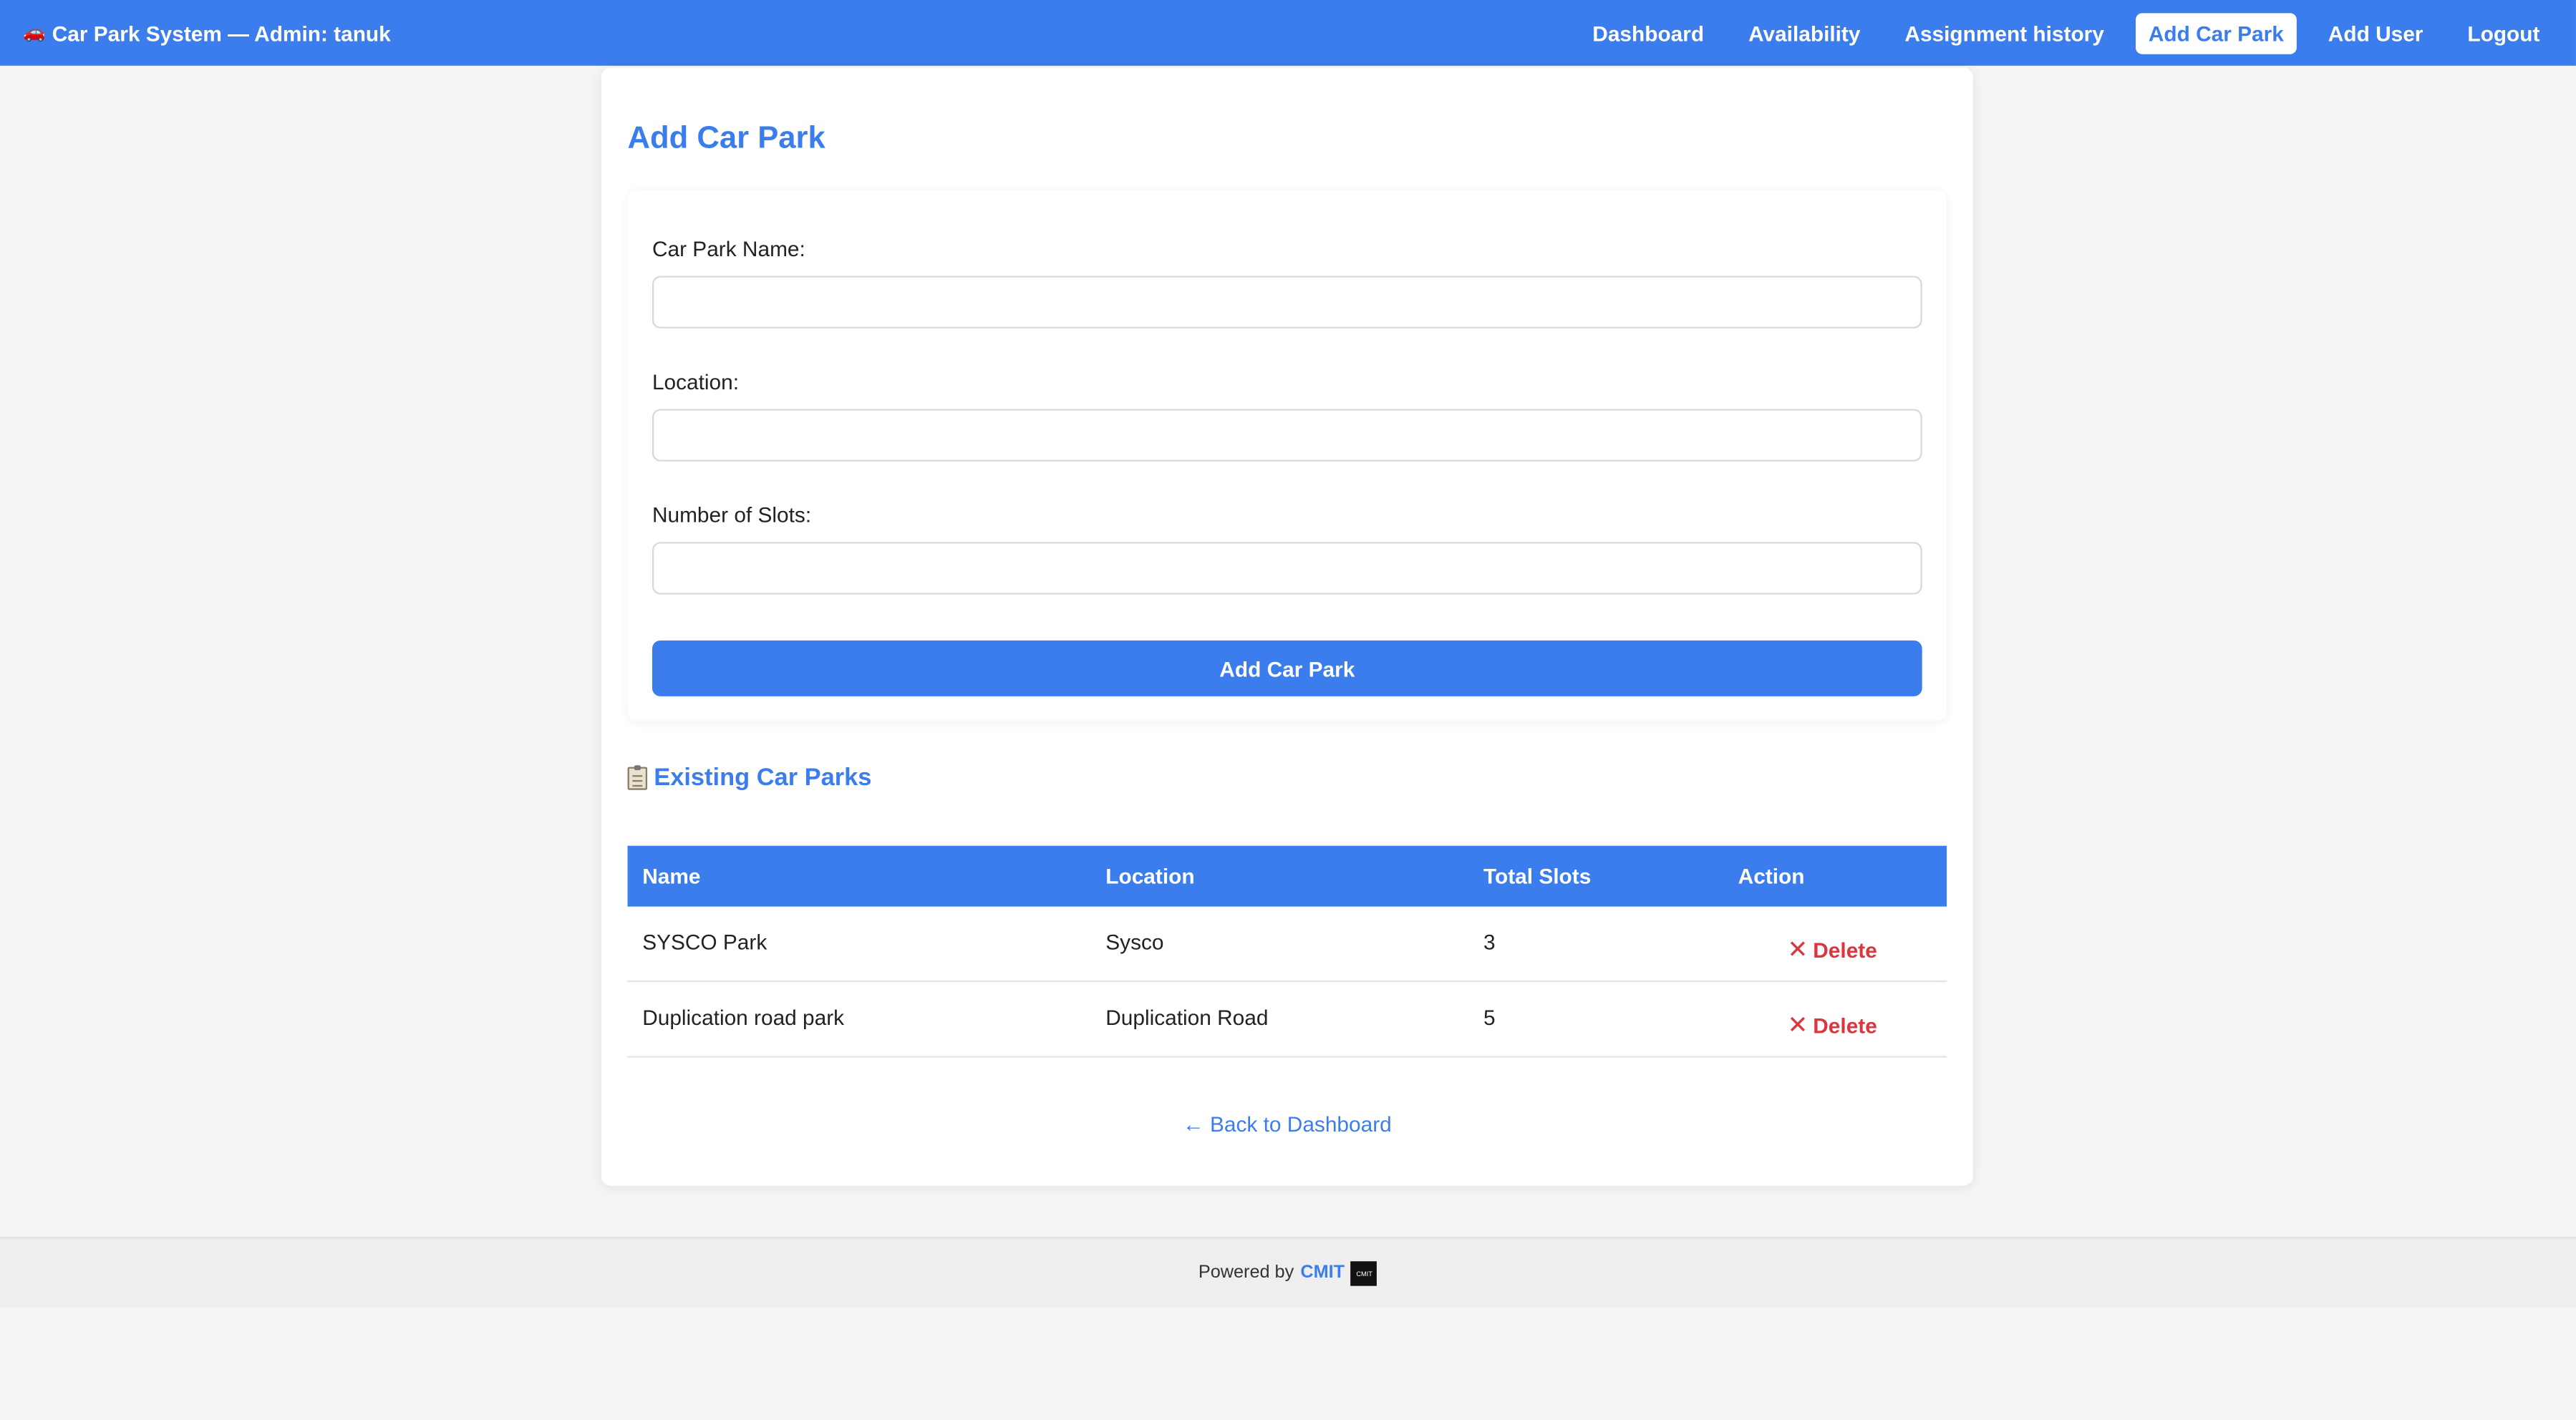  I want to click on add-car-park-button: Add Car Park, so click(1287, 668).